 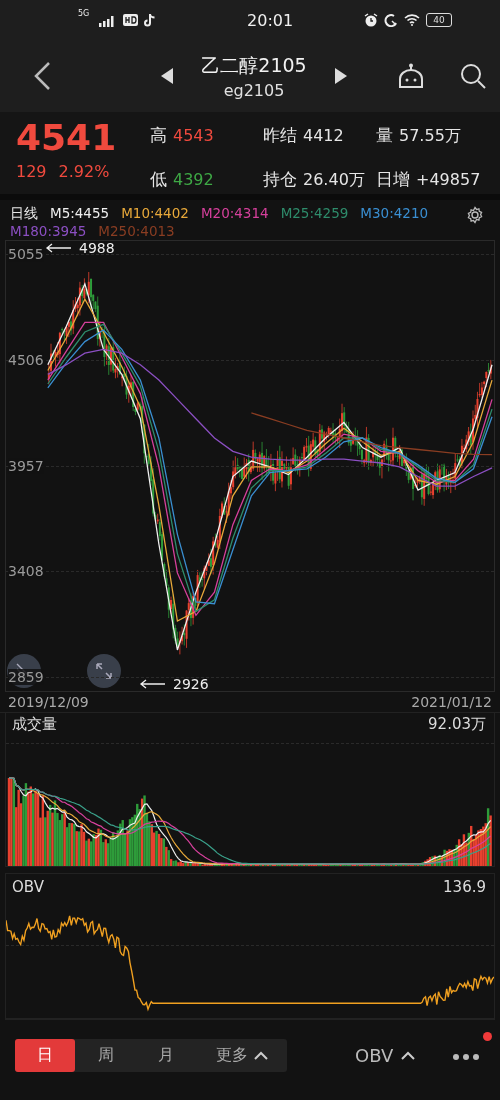 I want to click on stat-label: 高, so click(x=158, y=135).